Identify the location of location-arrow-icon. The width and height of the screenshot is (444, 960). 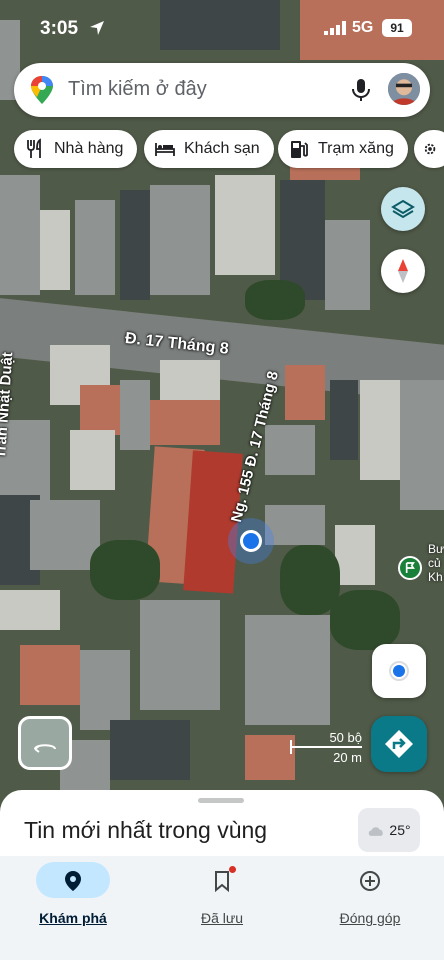
(97, 28).